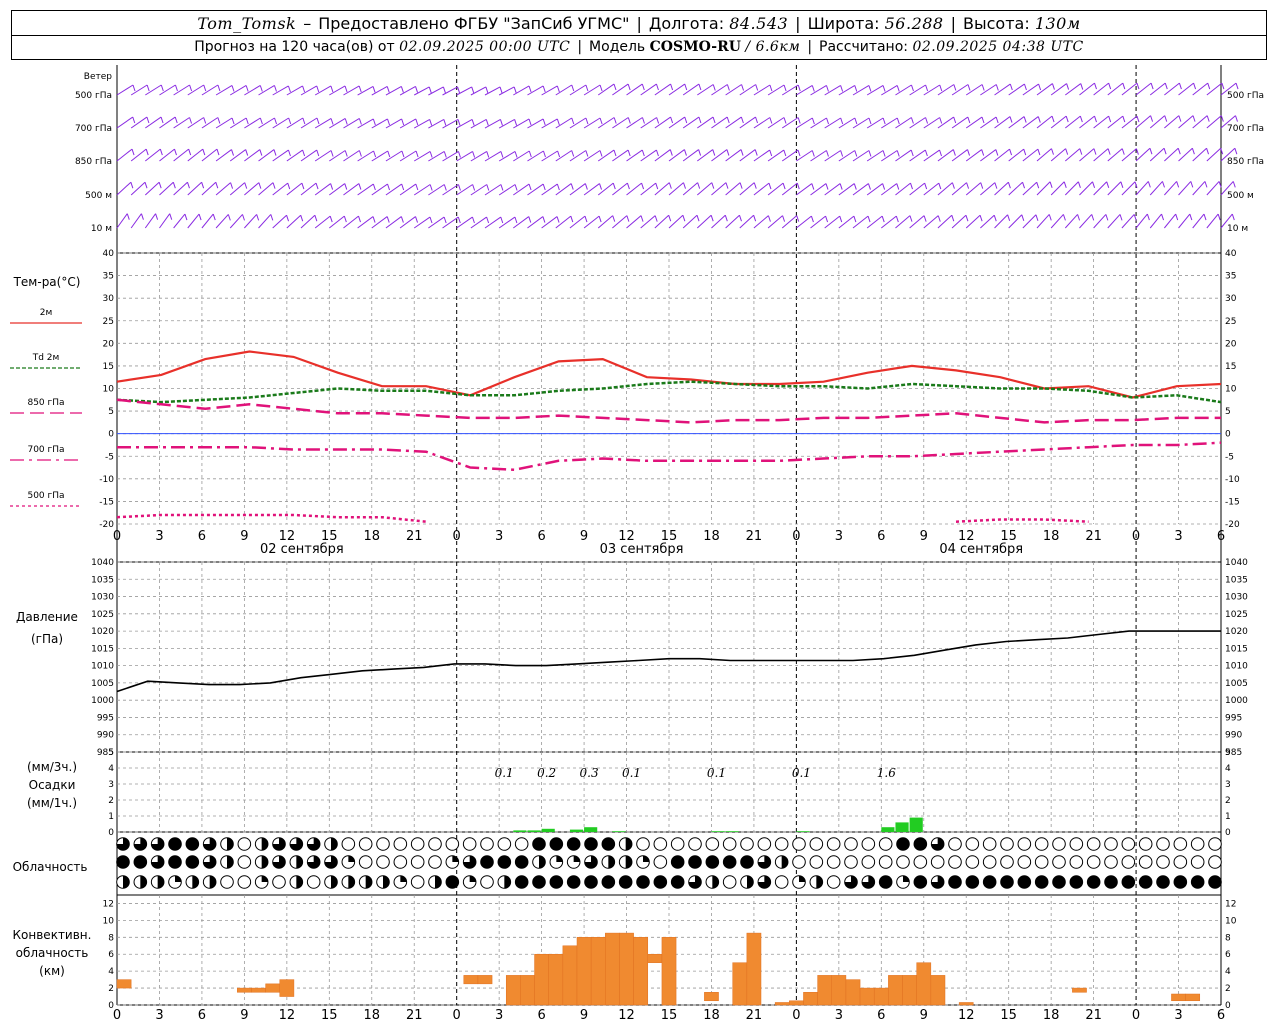 This screenshot has width=1280, height=1024. I want to click on conv-xtick: 18, so click(371, 1015).